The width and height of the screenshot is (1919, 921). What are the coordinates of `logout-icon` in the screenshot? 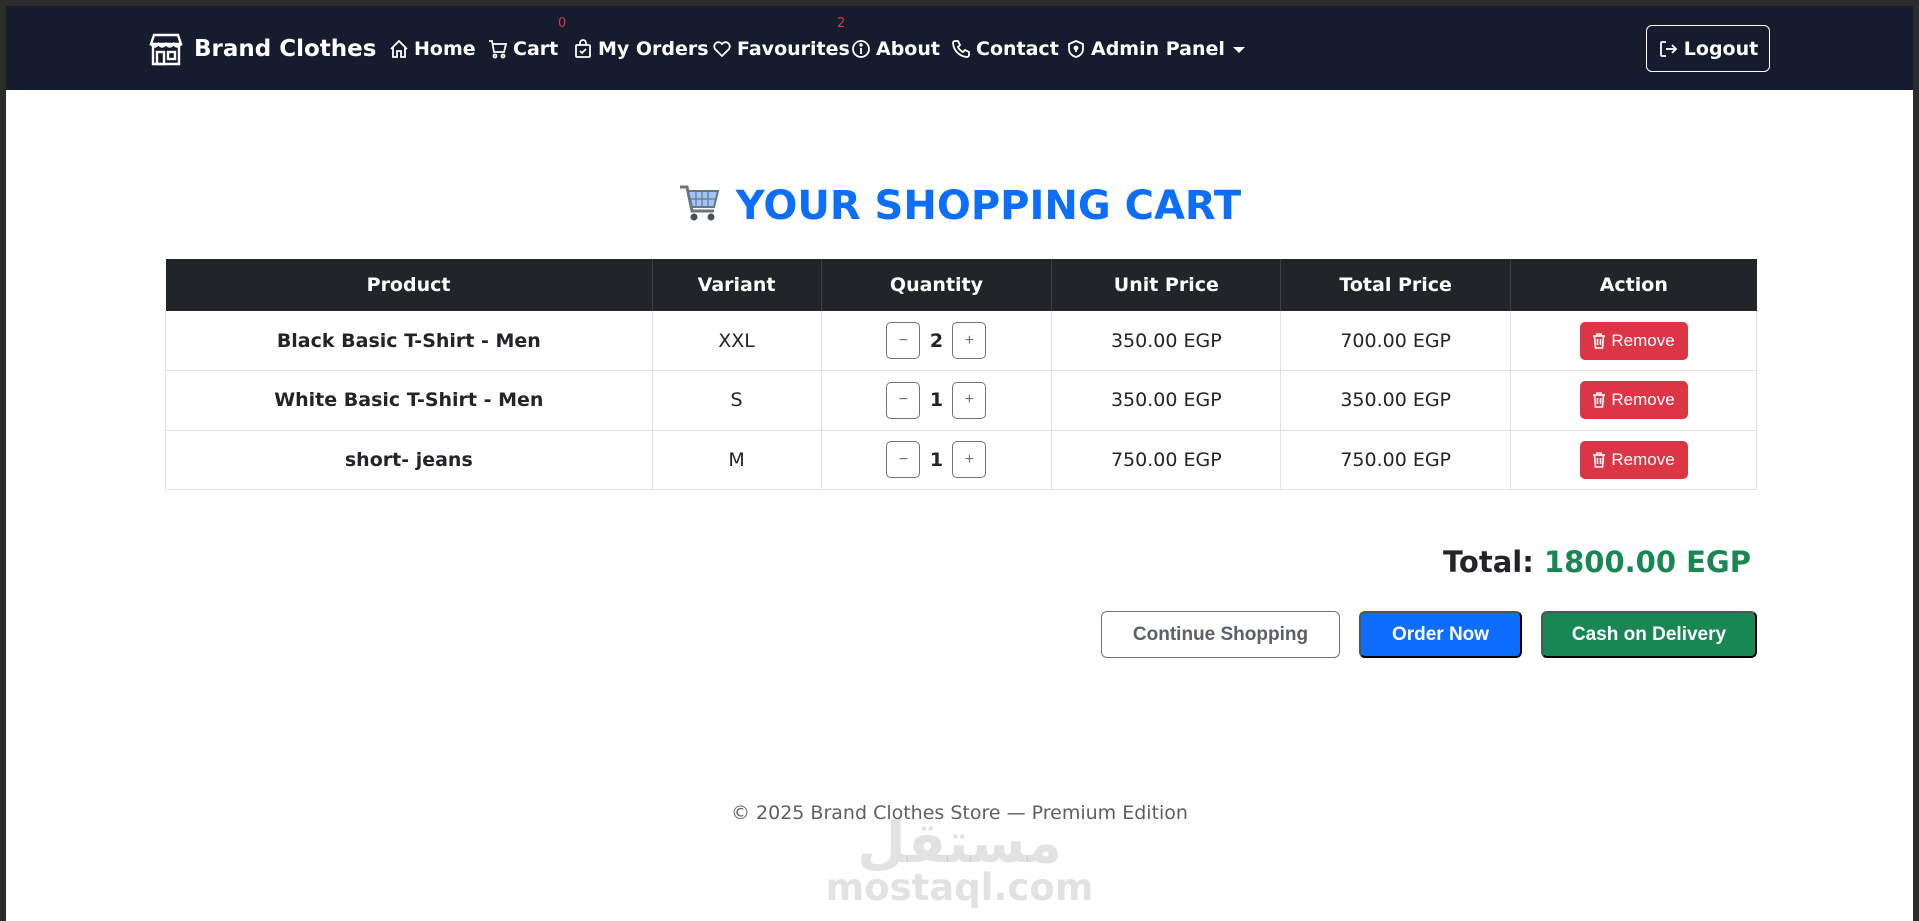 It's located at (1668, 48).